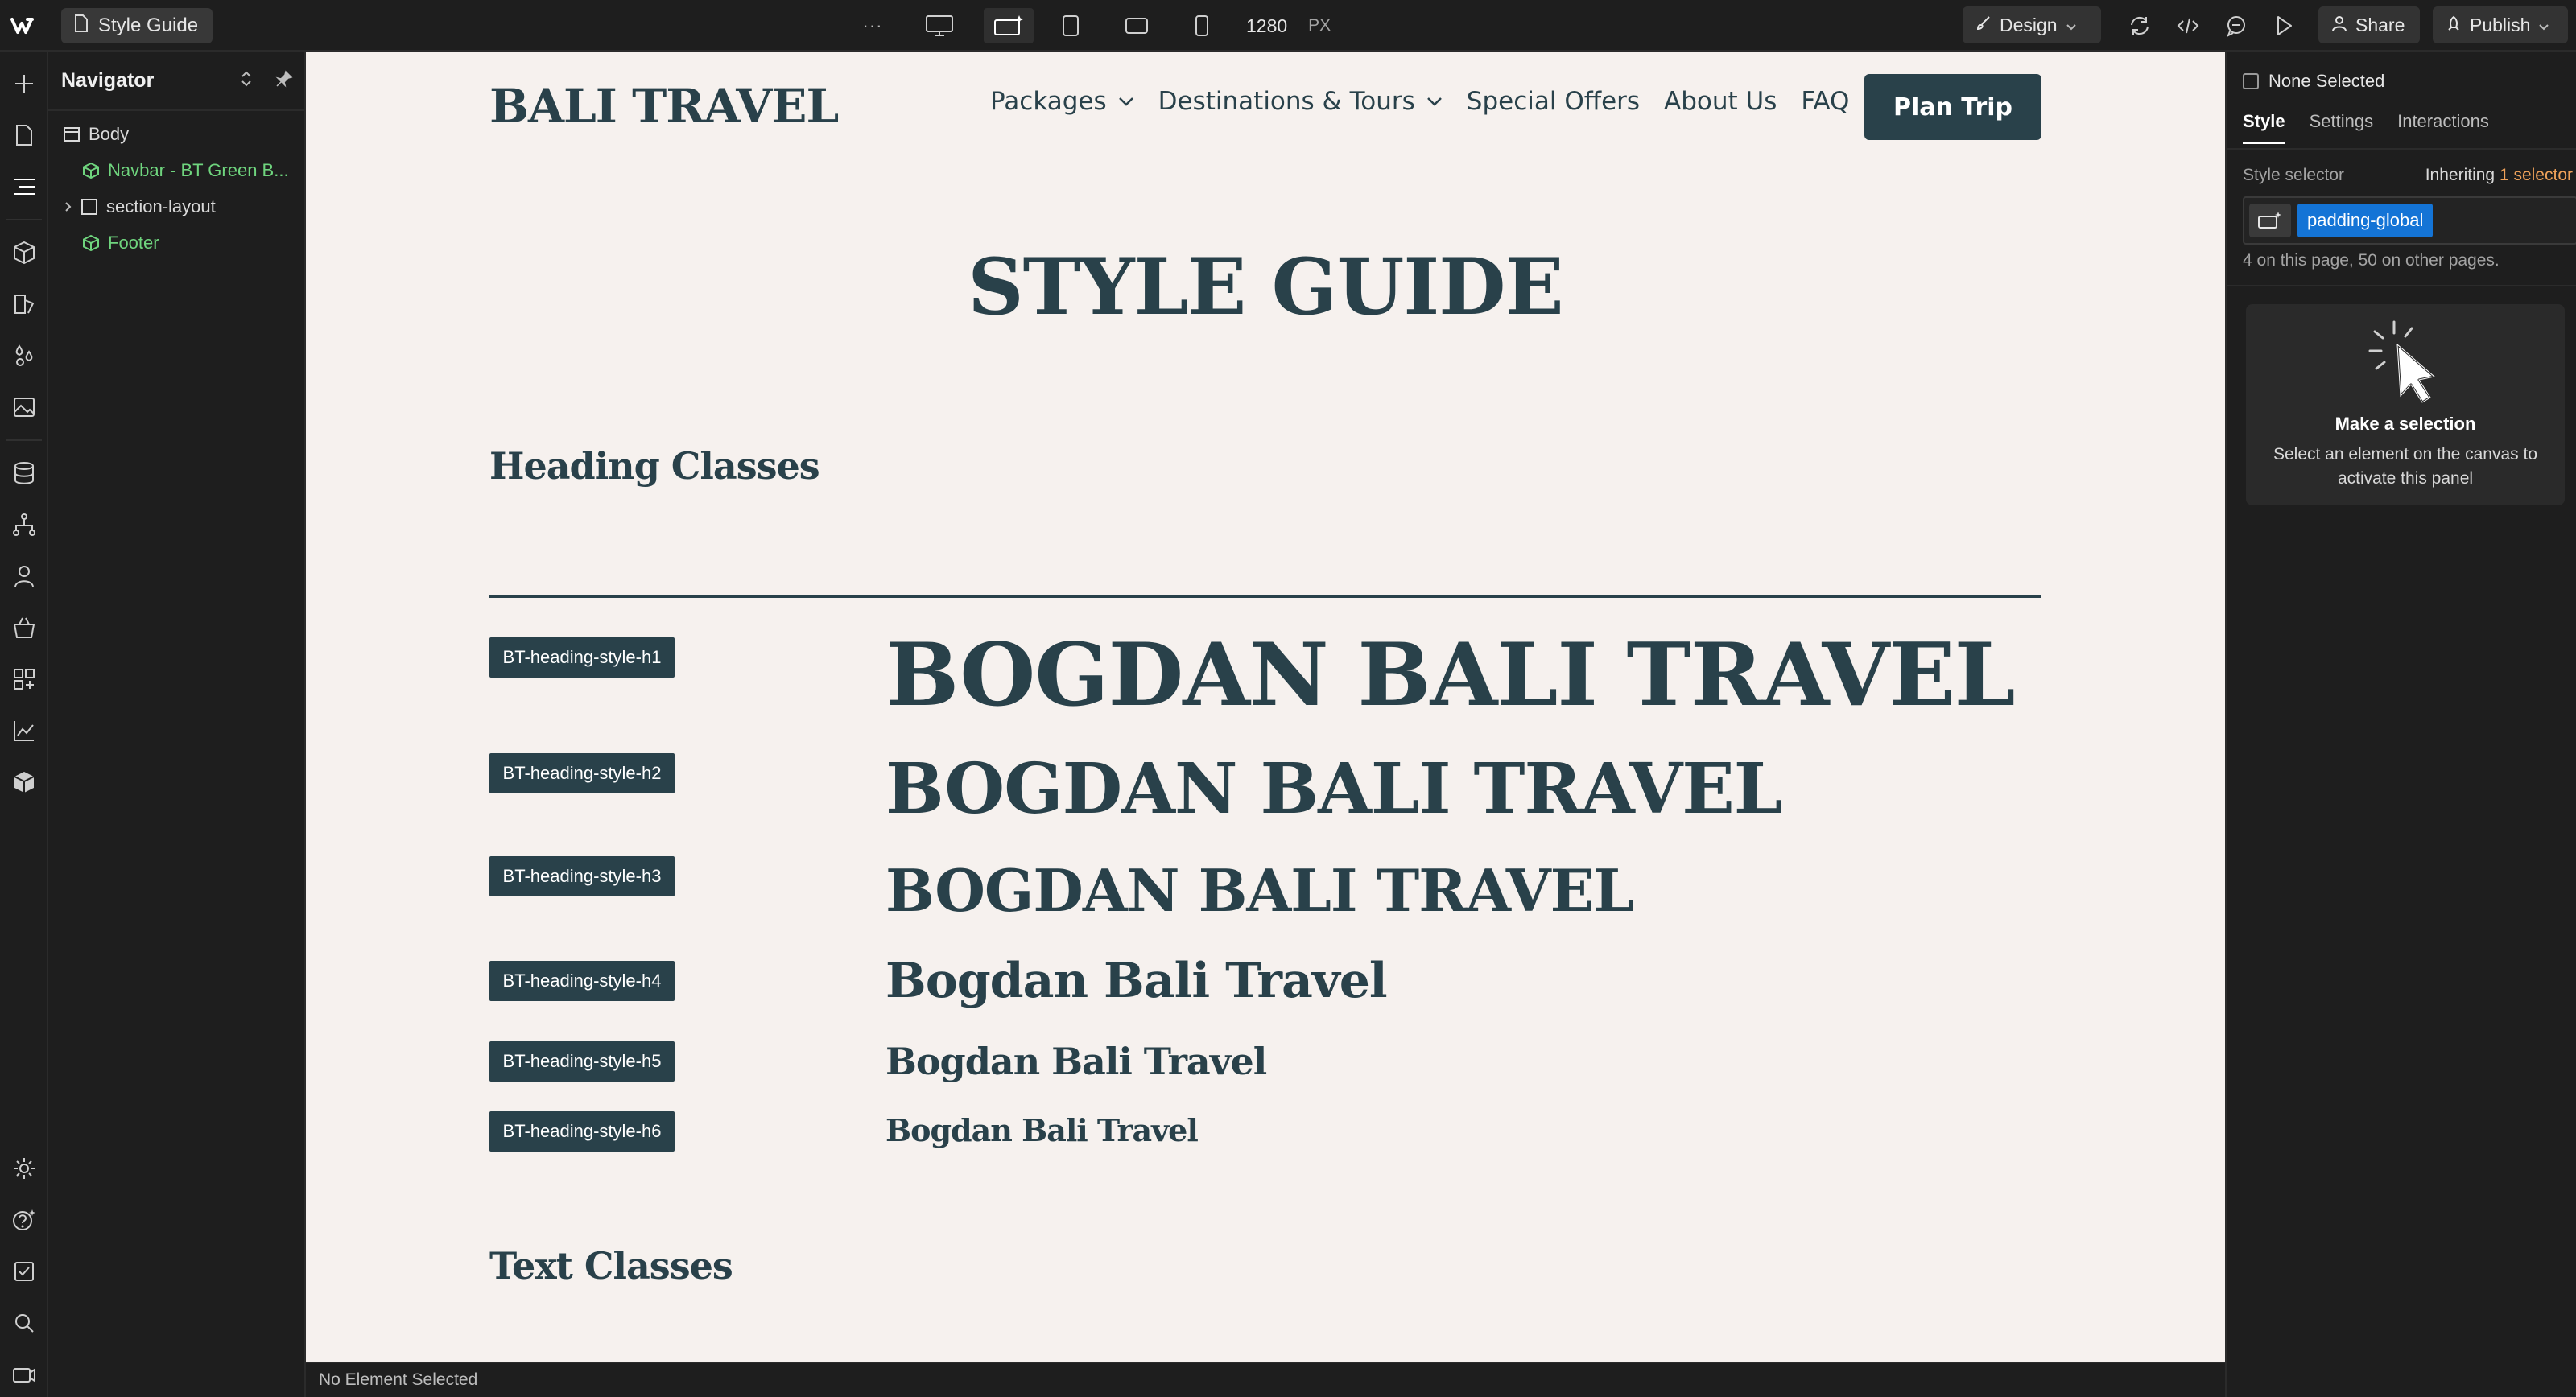 The height and width of the screenshot is (1397, 2576). What do you see at coordinates (2365, 220) in the screenshot?
I see `selector-chip: padding-global` at bounding box center [2365, 220].